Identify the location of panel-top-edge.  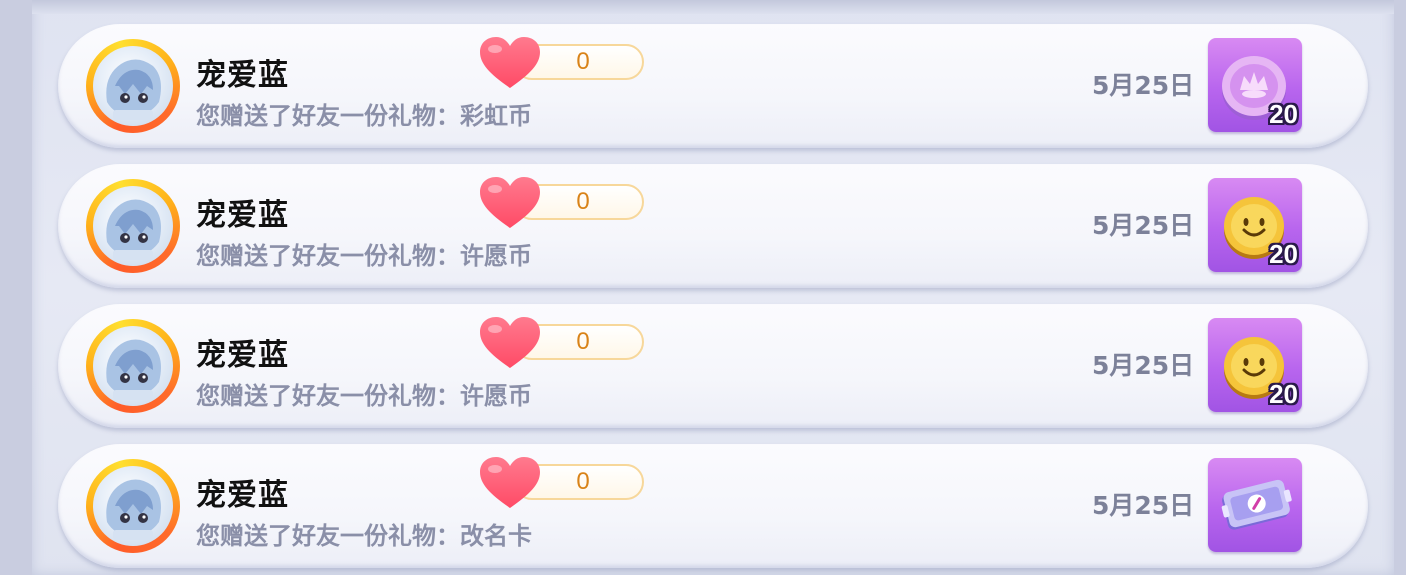
(713, 7).